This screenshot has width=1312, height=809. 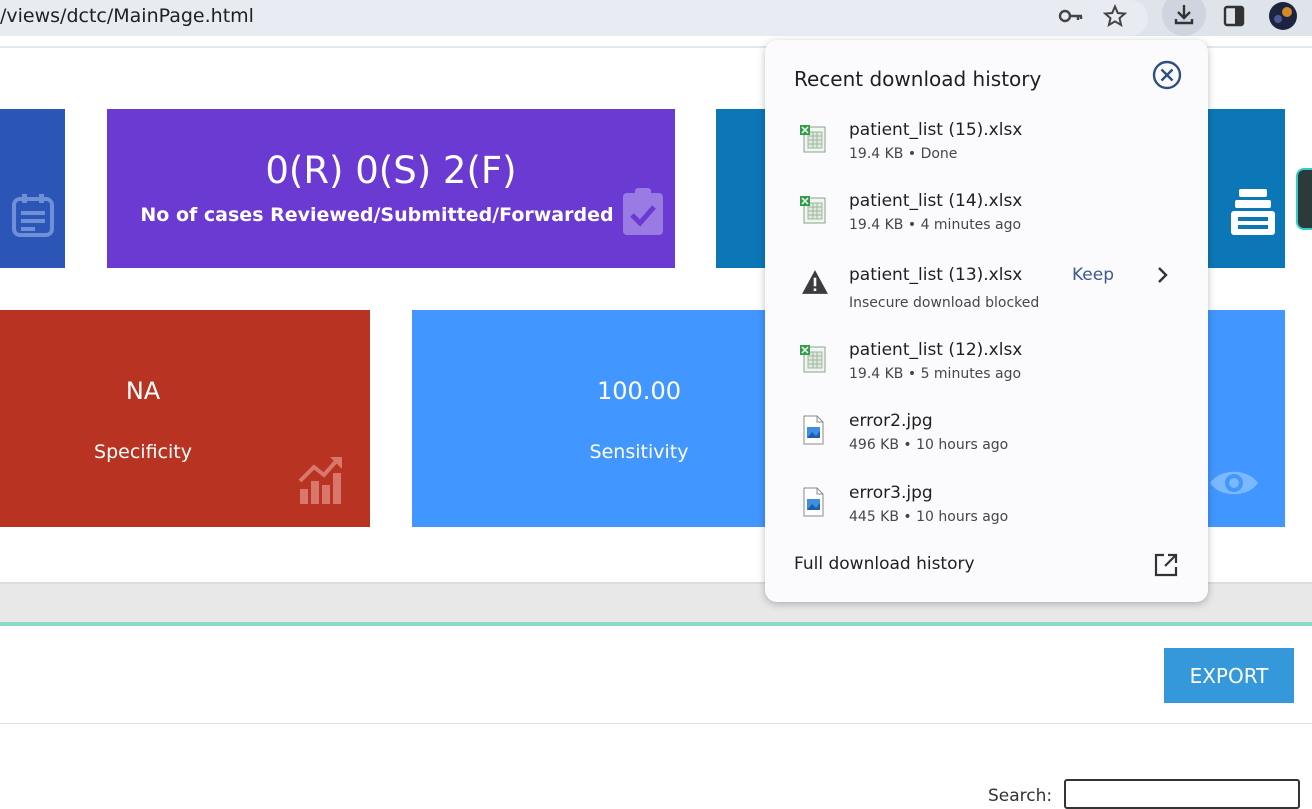 What do you see at coordinates (815, 282) in the screenshot?
I see `warning-icon` at bounding box center [815, 282].